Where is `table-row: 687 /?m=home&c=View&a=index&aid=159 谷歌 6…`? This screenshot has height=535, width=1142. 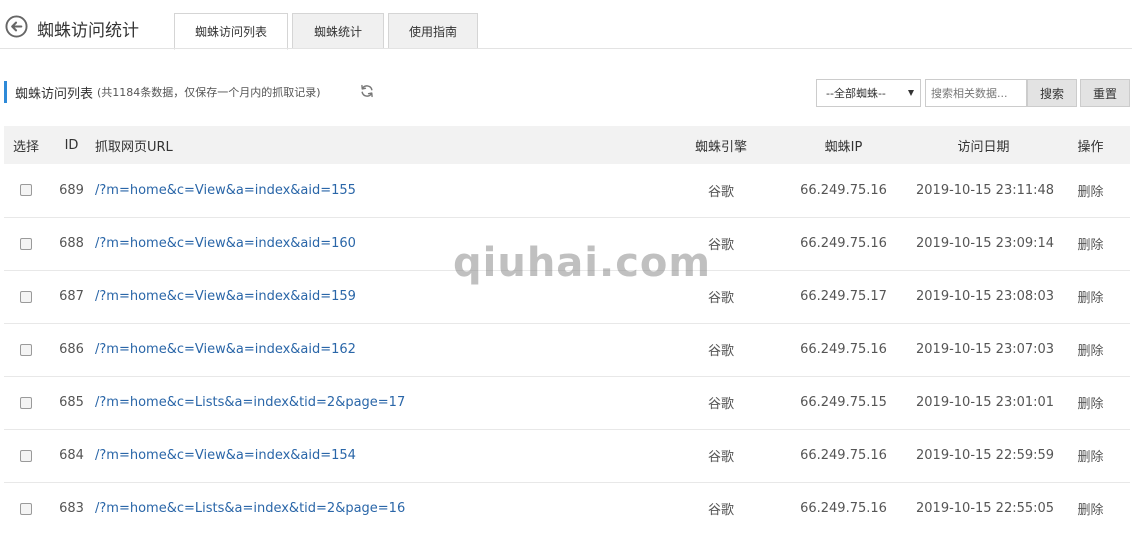 table-row: 687 /?m=home&c=View&a=index&aid=159 谷歌 6… is located at coordinates (567, 297).